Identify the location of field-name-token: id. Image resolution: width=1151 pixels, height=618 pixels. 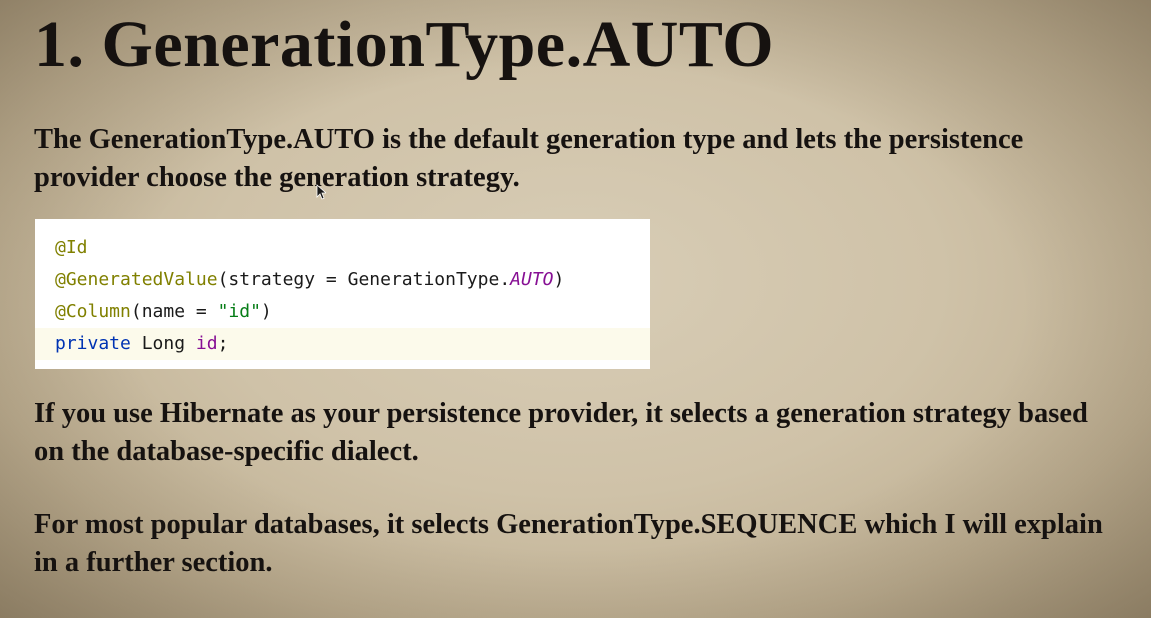
(206, 343).